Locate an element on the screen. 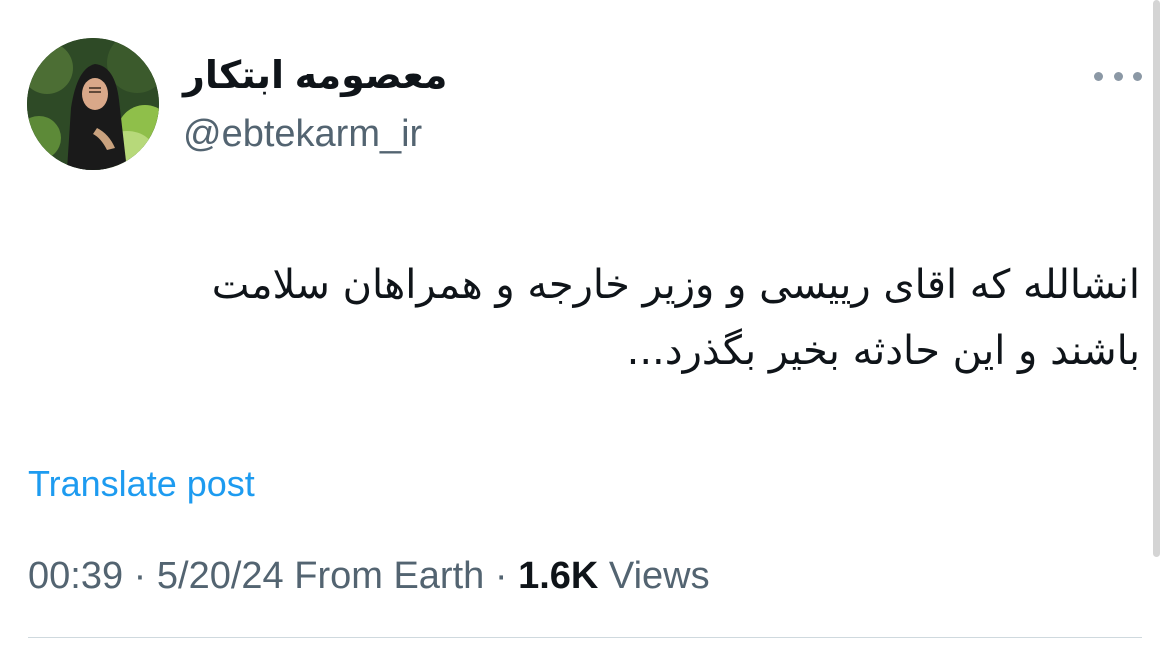  post-metadata: 00:39 · 5/20/24 From Earth · 1.6K Views is located at coordinates (369, 576).